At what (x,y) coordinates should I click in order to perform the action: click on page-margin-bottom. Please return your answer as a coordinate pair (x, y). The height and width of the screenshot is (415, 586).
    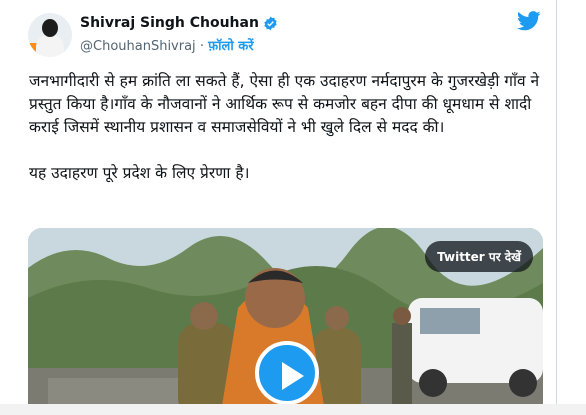
    Looking at the image, I should click on (293, 409).